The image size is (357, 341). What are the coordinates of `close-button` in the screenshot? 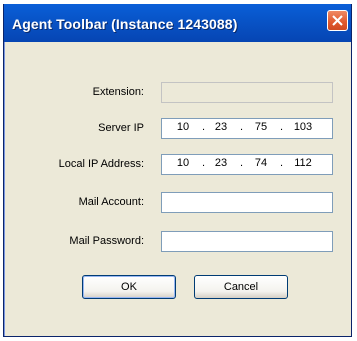 It's located at (337, 20).